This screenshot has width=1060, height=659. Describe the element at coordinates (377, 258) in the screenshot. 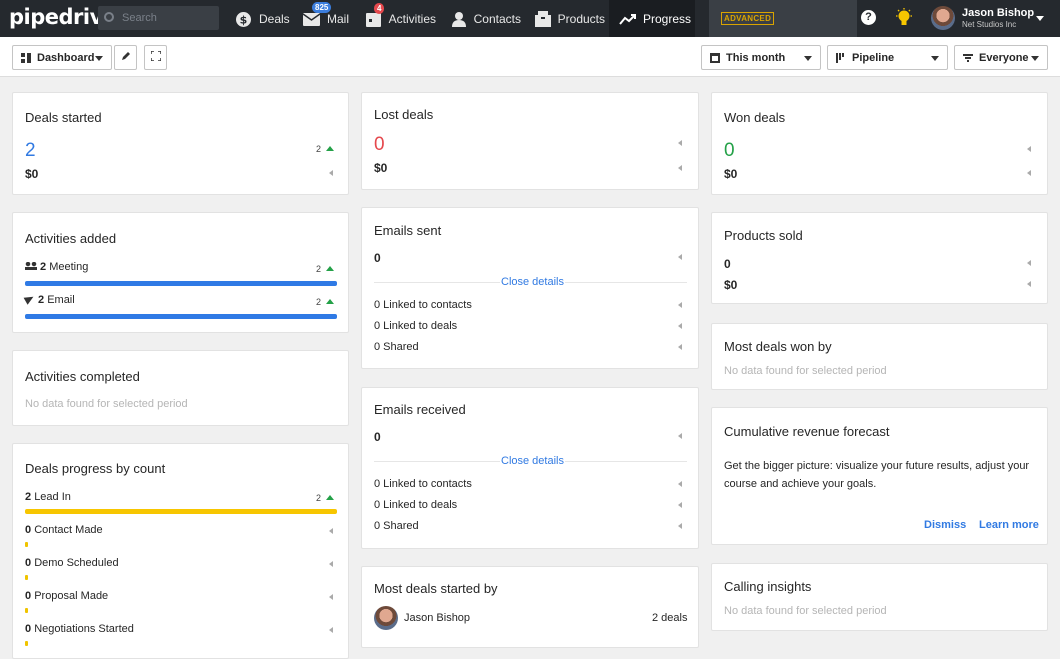

I see `emails-sent-count: 0` at that location.